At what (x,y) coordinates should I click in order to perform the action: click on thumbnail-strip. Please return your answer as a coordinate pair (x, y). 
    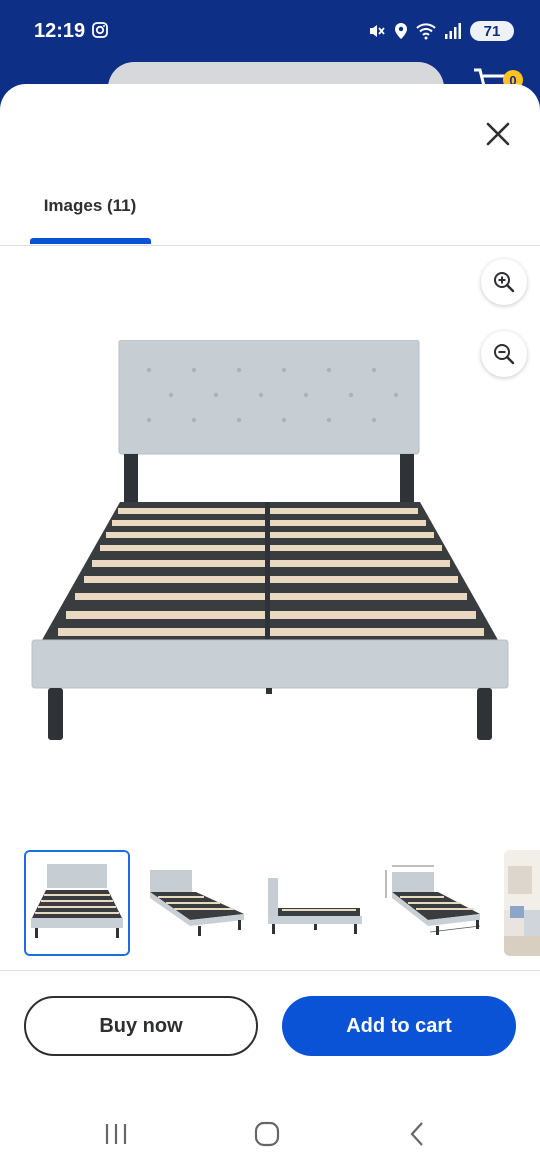
    Looking at the image, I should click on (270, 905).